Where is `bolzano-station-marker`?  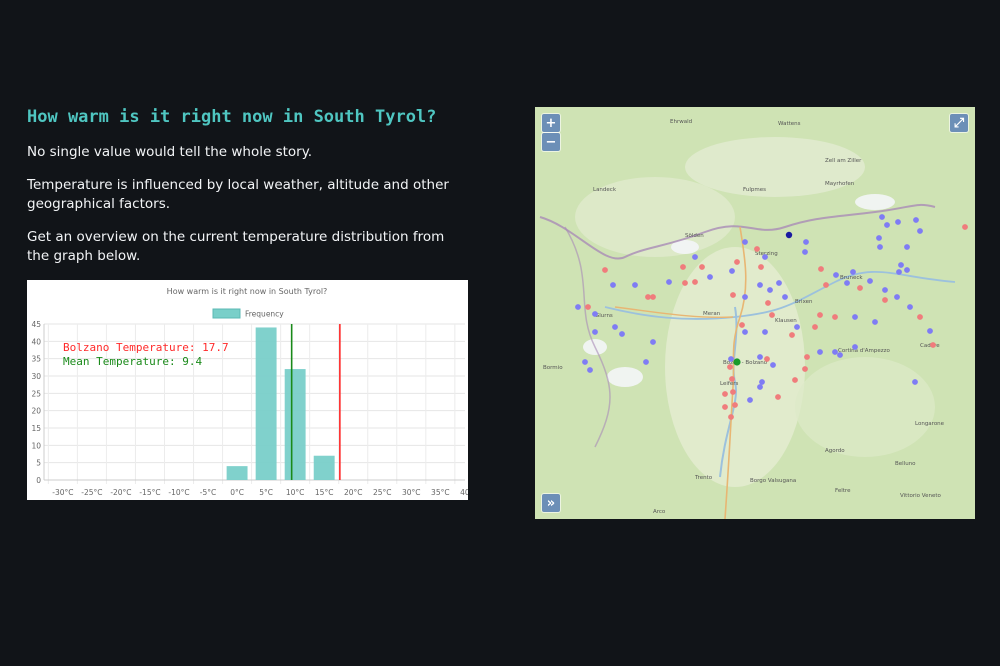
bolzano-station-marker is located at coordinates (737, 362).